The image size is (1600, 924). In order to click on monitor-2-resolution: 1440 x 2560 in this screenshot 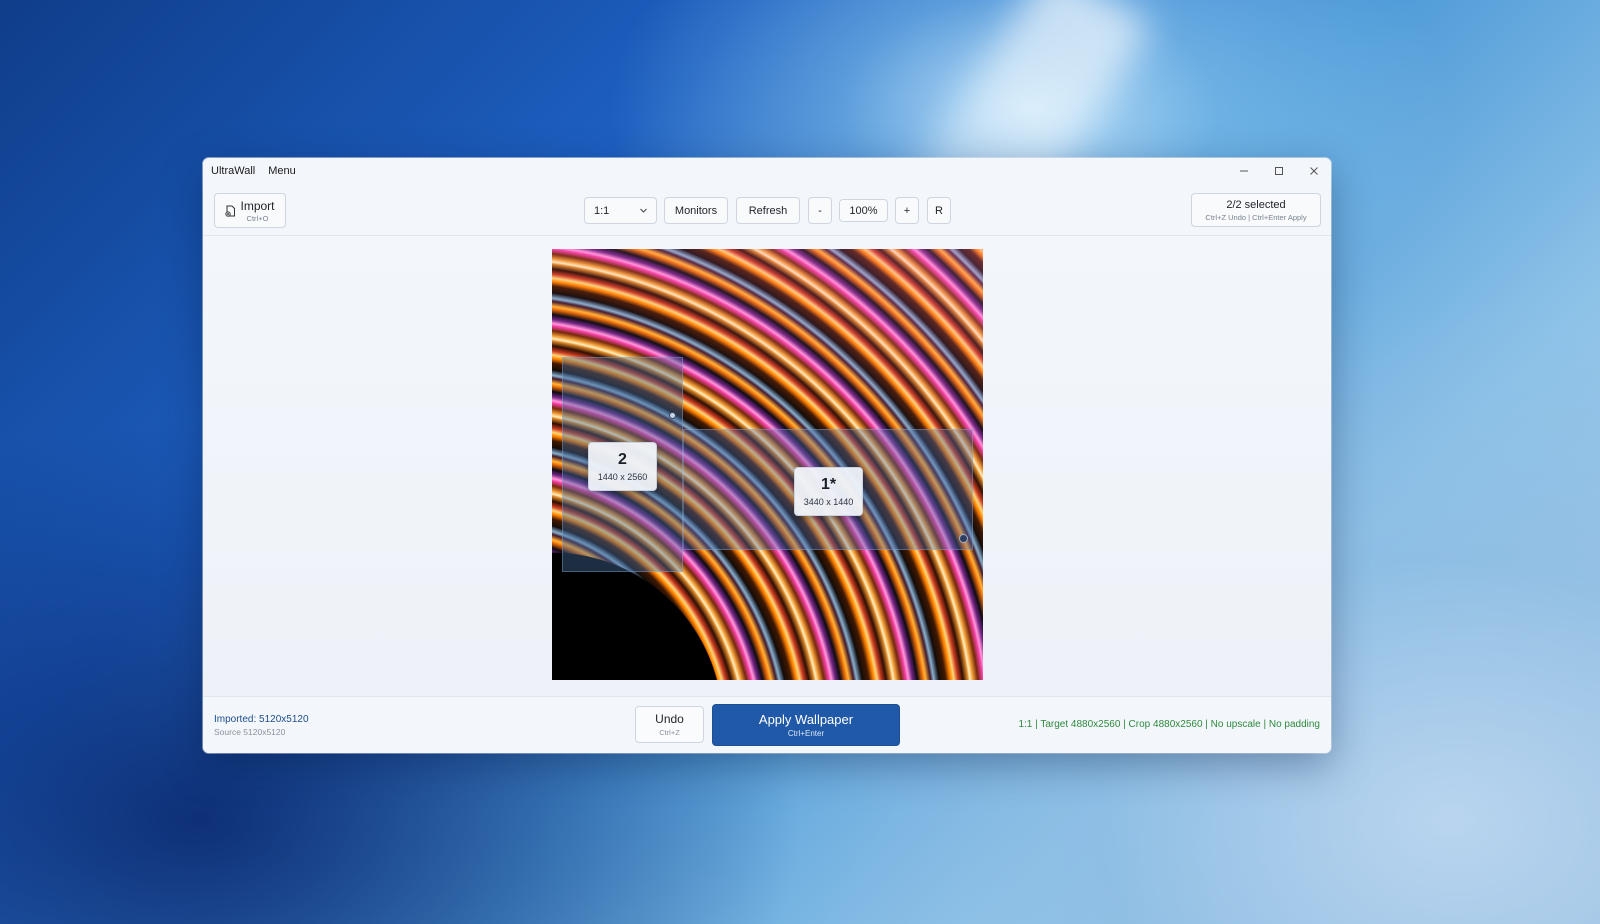, I will do `click(622, 477)`.